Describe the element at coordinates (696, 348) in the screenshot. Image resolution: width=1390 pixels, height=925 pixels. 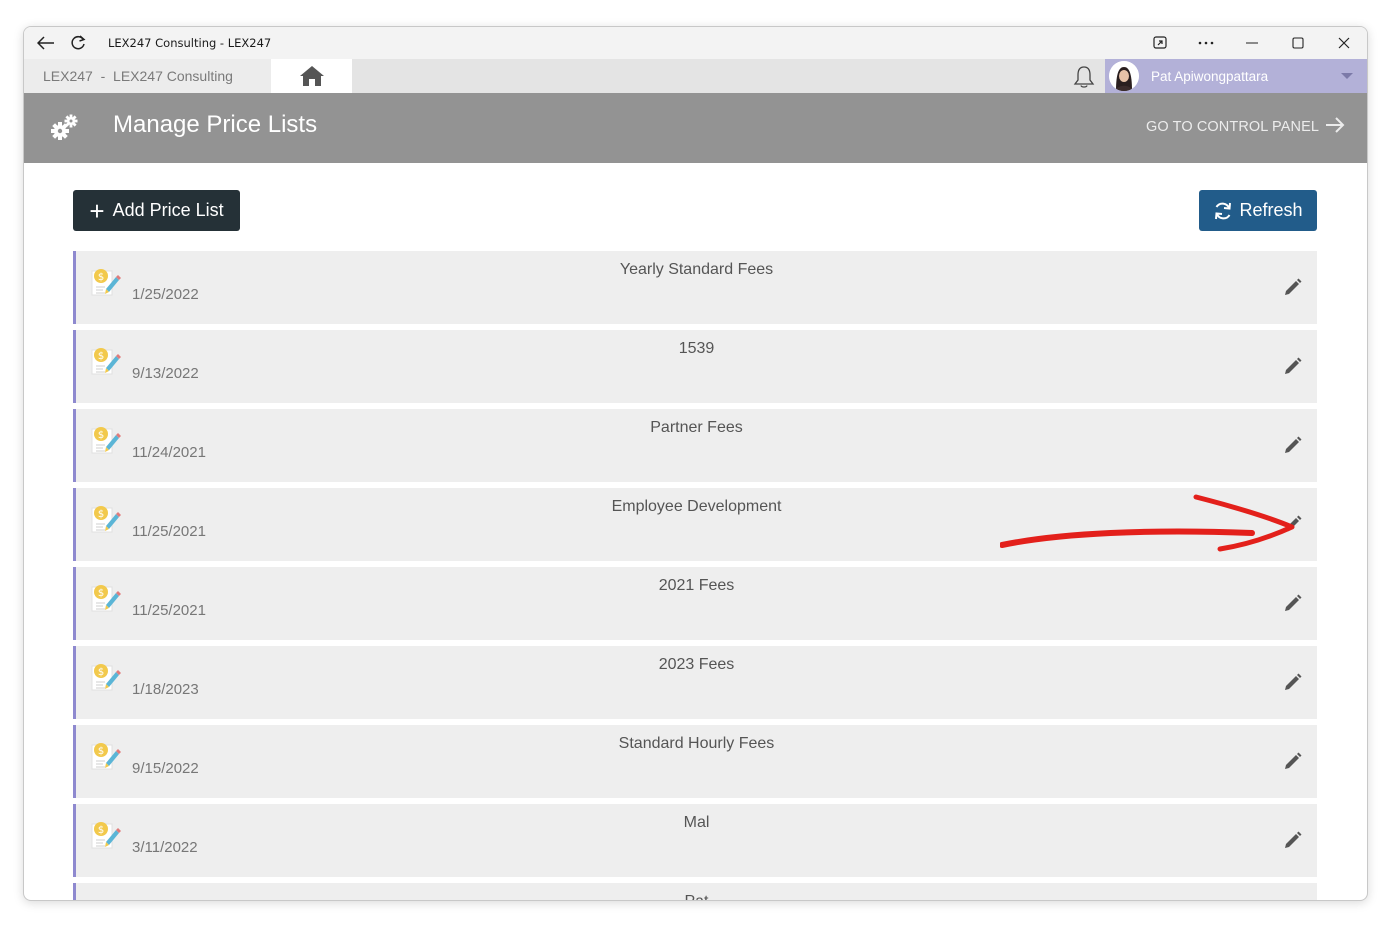
I see `price-list-name: 1539` at that location.